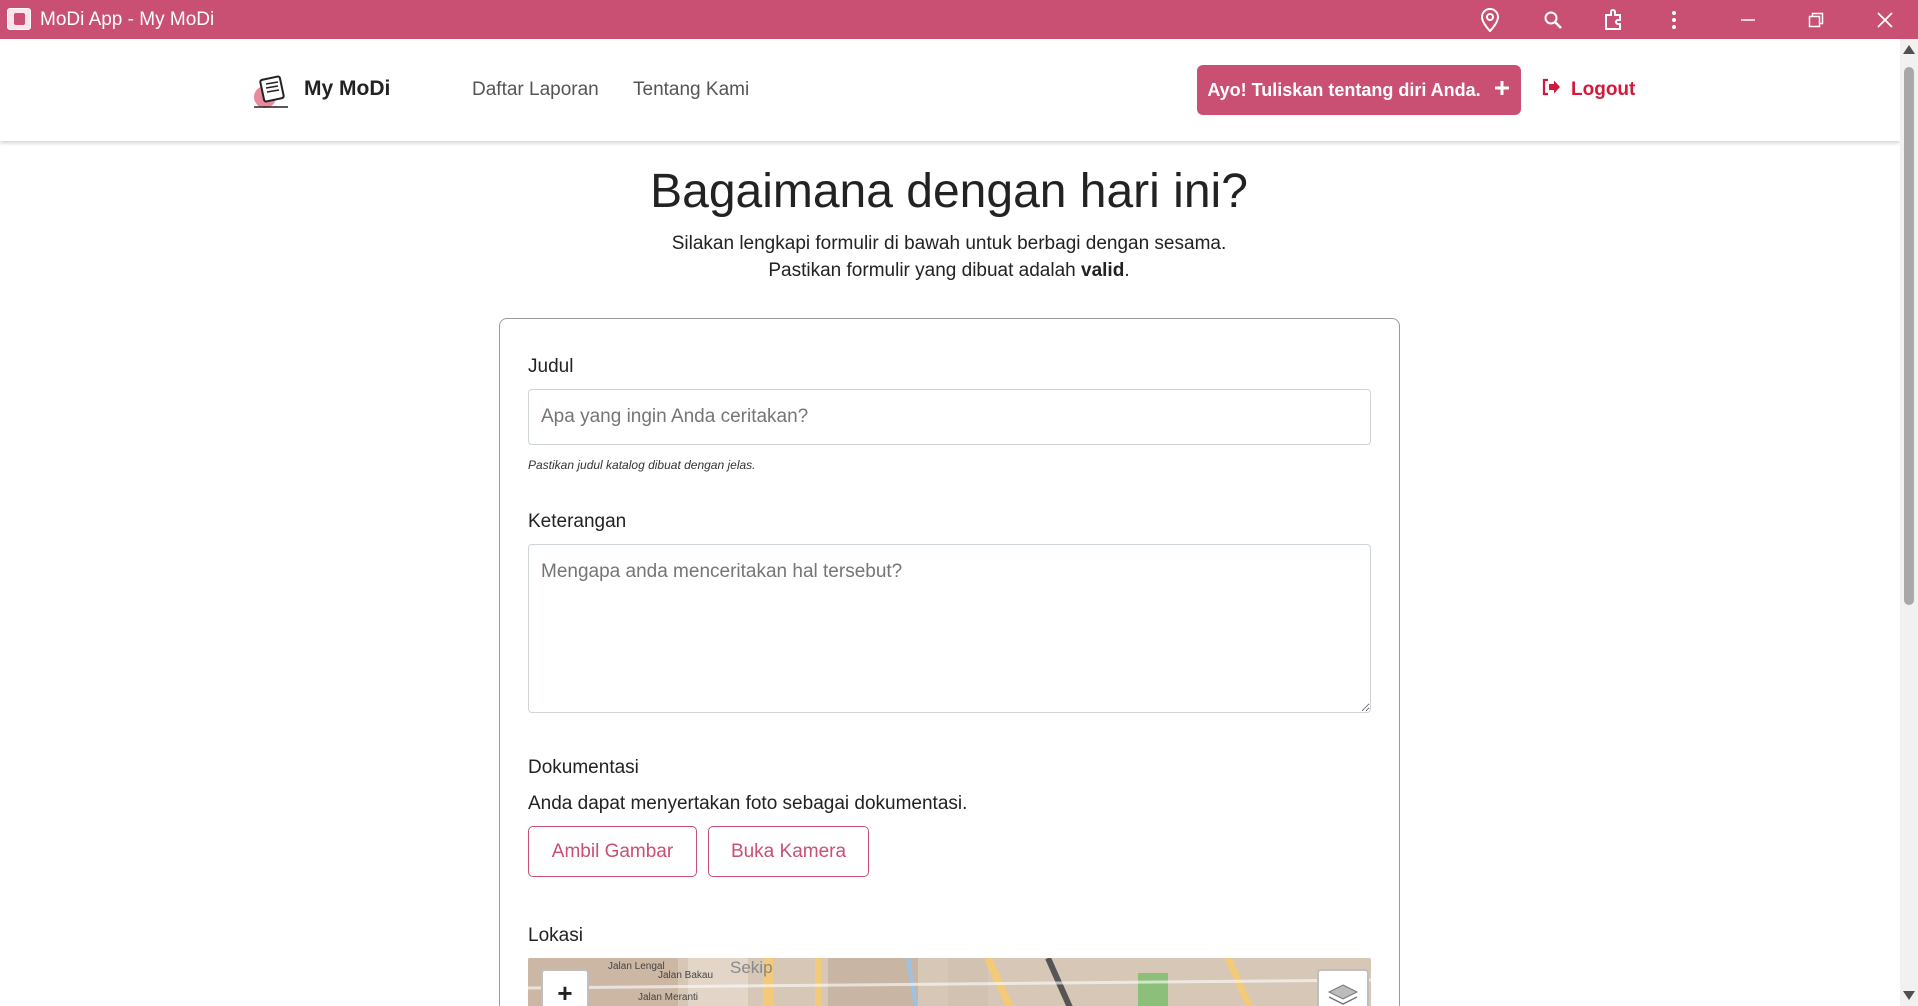 This screenshot has height=1006, width=1918. I want to click on map-label-street: Jalan Bakau, so click(686, 975).